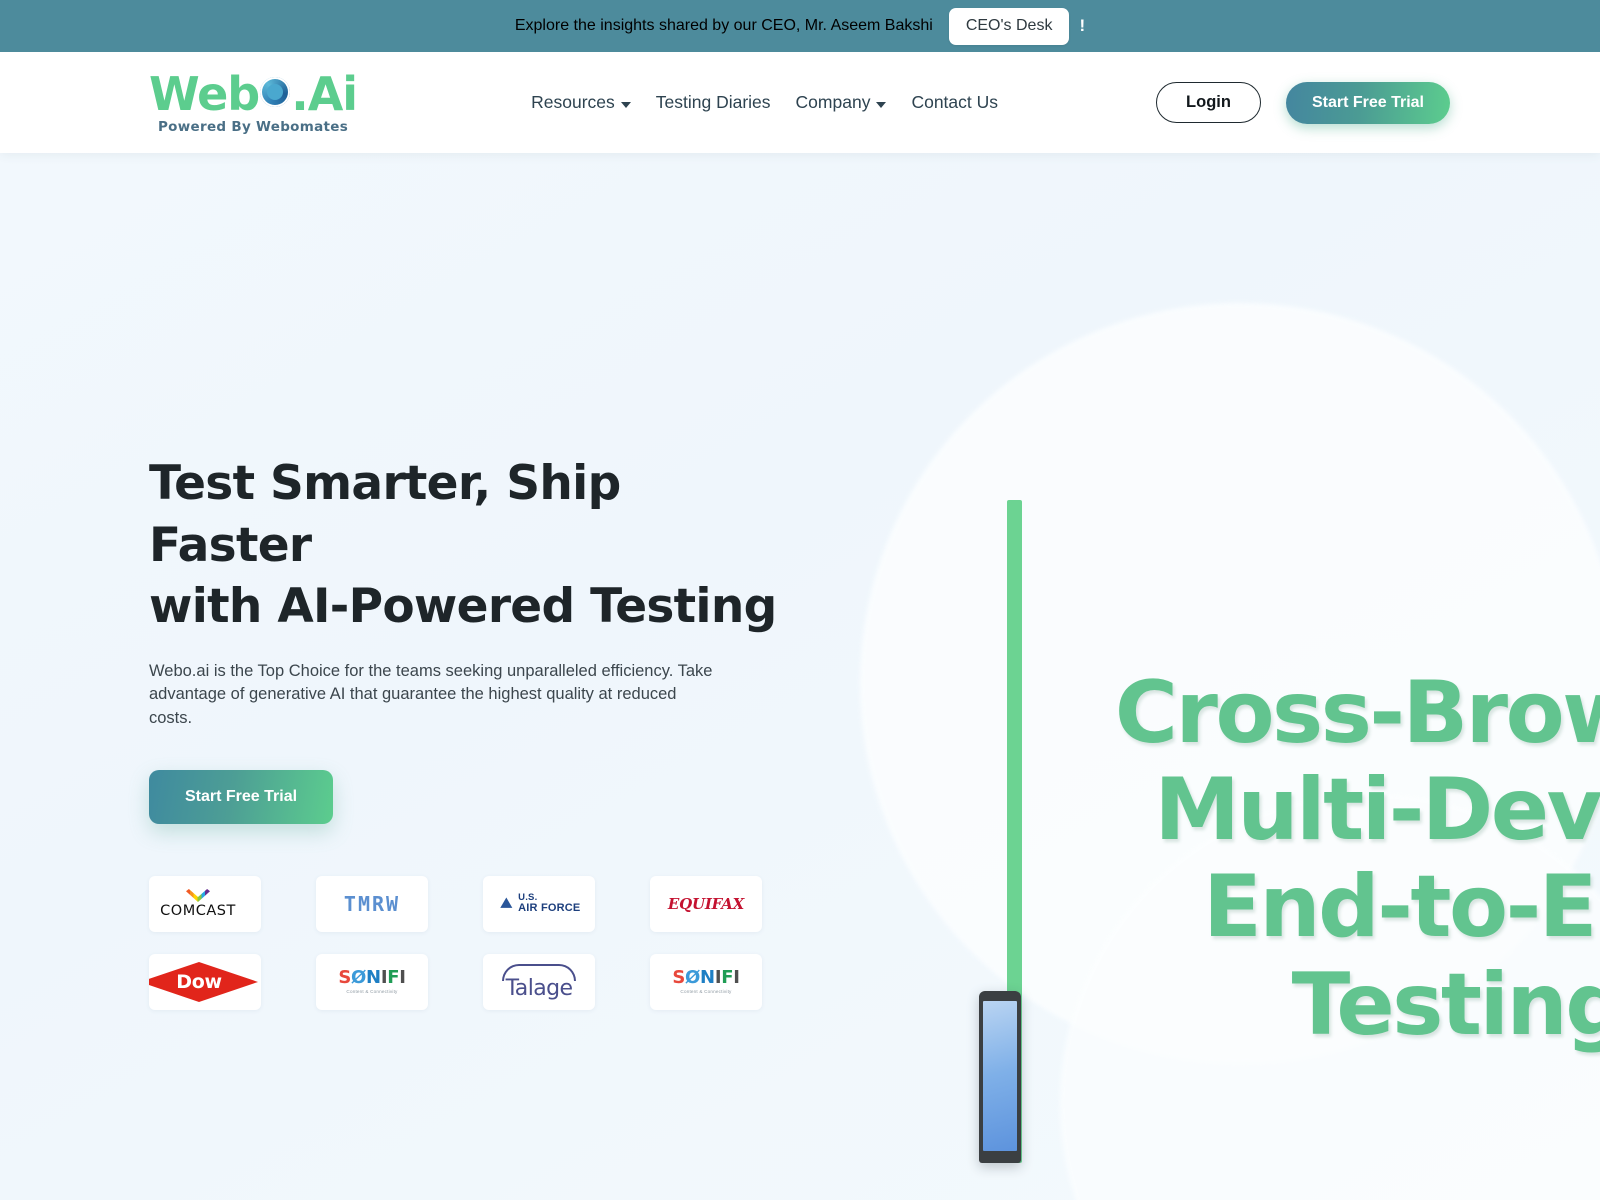  I want to click on nav-label: Company, so click(833, 102).